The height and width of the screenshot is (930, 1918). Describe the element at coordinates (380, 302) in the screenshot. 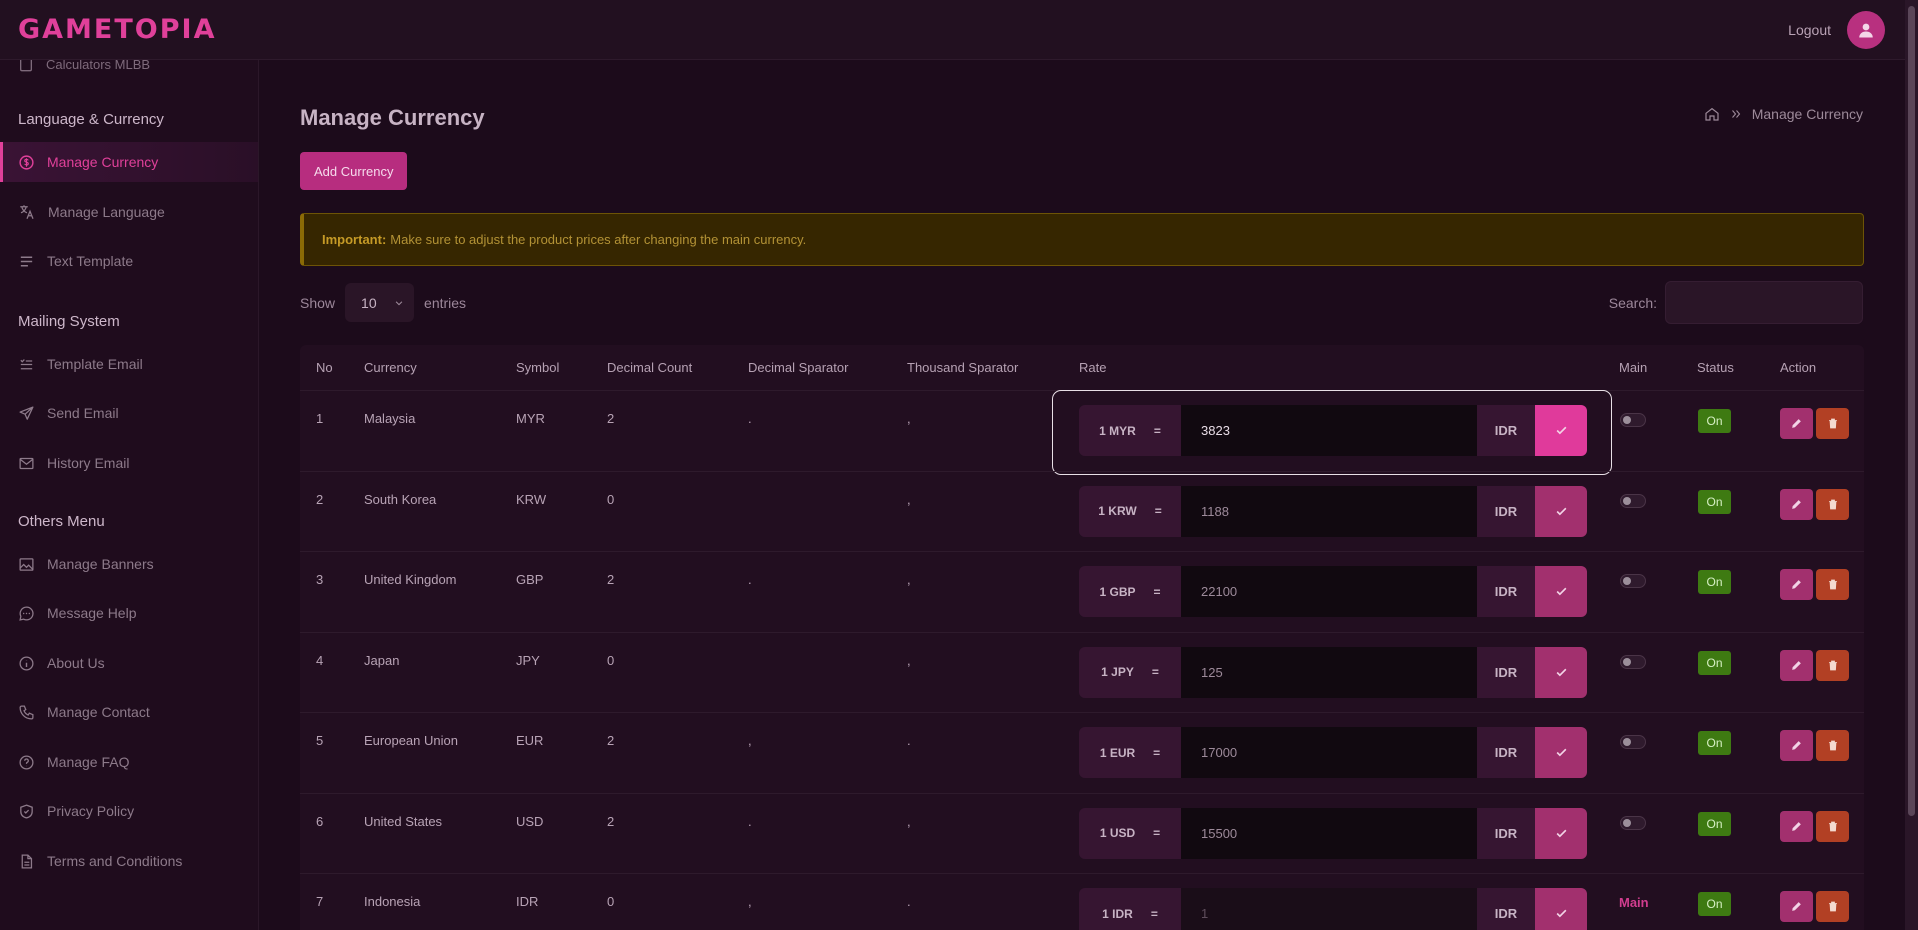

I see `entries-select: 10` at that location.